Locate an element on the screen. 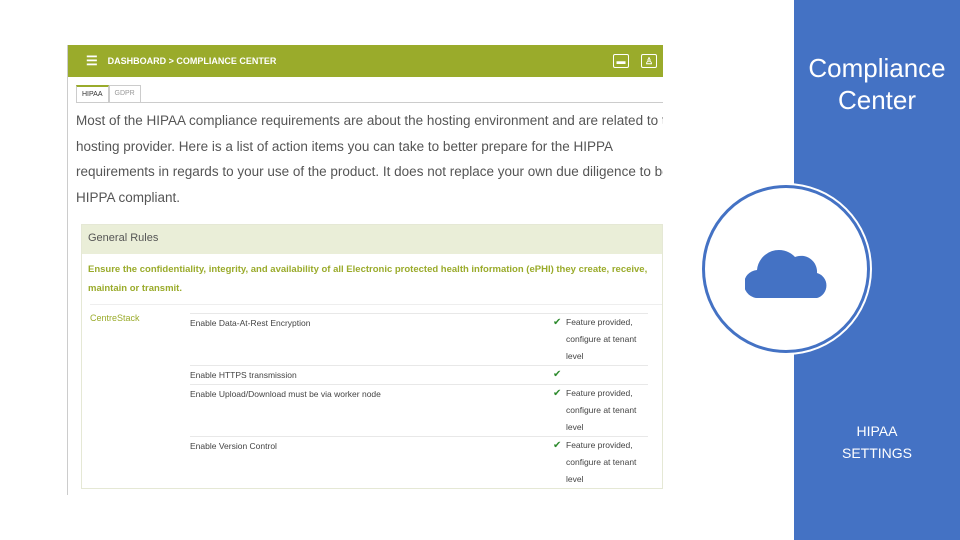 The image size is (960, 540). slide-title: Compliance Center is located at coordinates (877, 84).